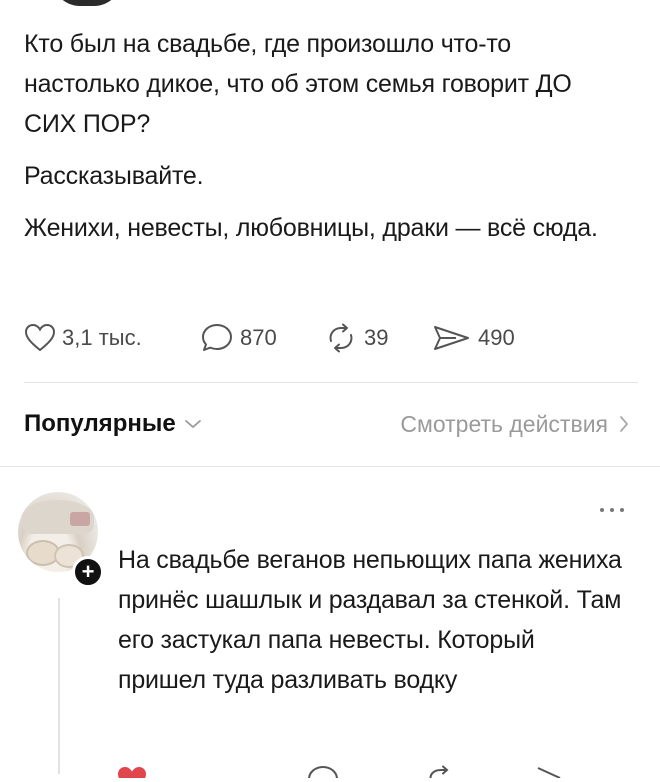 This screenshot has height=782, width=660. Describe the element at coordinates (258, 337) in the screenshot. I see `comment-count: 870` at that location.